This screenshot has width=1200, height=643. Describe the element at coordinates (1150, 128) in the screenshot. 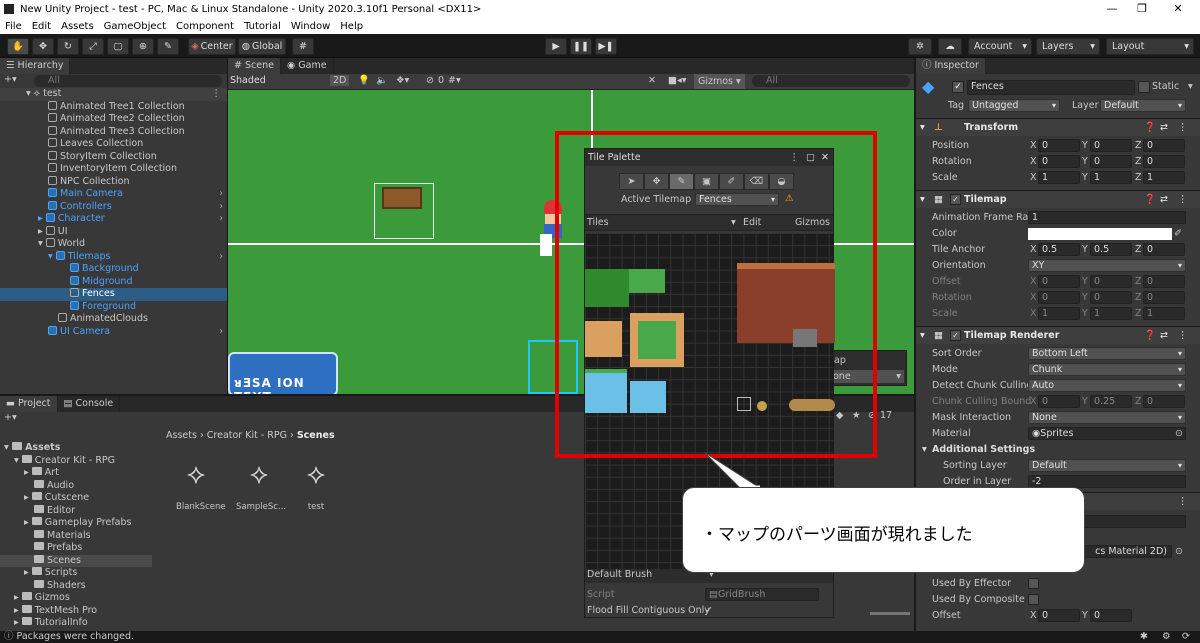

I see `help-icon: ❓` at that location.